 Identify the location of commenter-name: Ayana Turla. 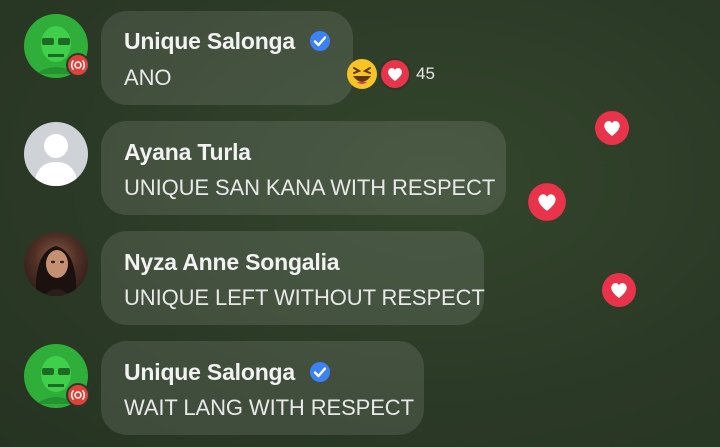
(187, 152).